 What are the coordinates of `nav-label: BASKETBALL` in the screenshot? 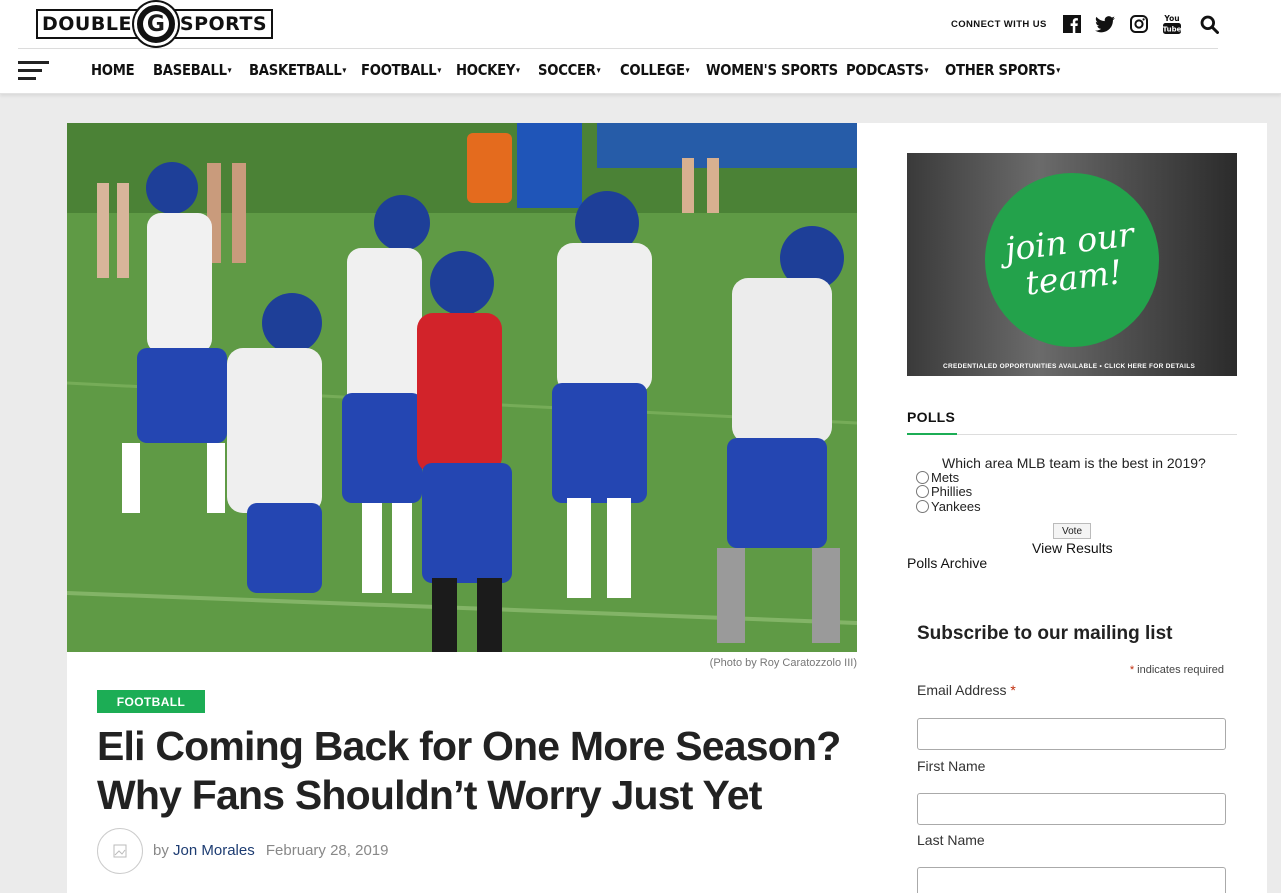 It's located at (295, 70).